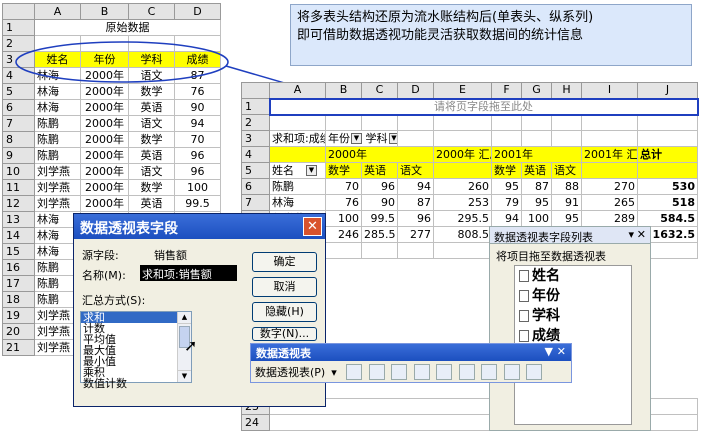 The width and height of the screenshot is (703, 435). What do you see at coordinates (667, 202) in the screenshot?
I see `cell: 518` at bounding box center [667, 202].